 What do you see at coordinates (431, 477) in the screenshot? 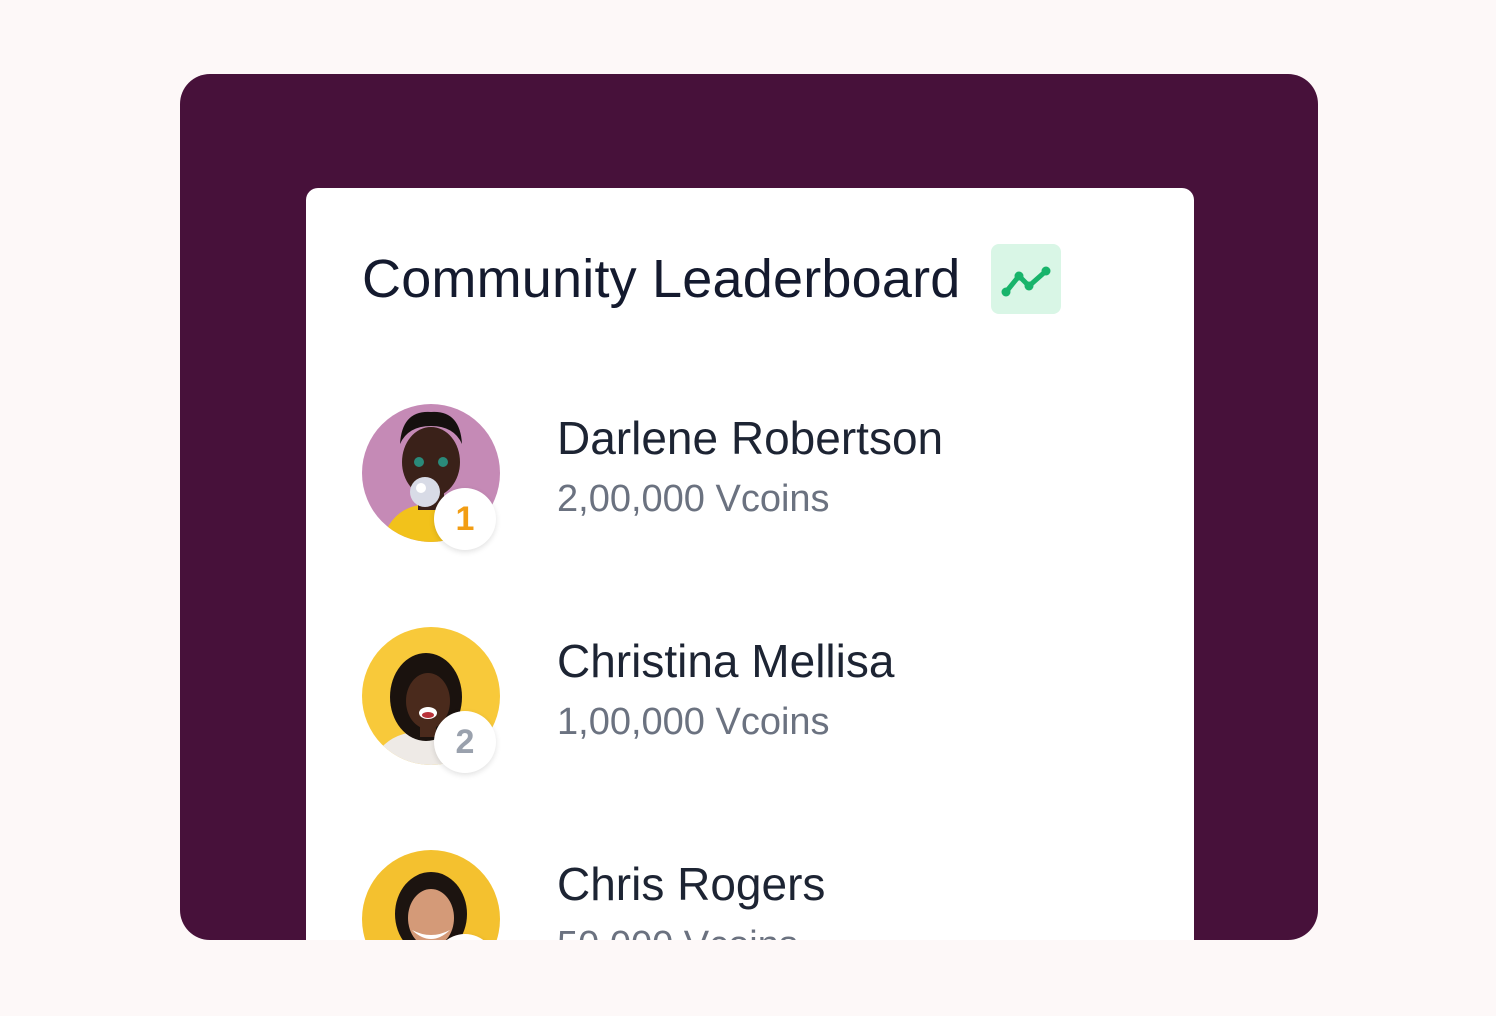
I see `avatar-container: 1` at bounding box center [431, 477].